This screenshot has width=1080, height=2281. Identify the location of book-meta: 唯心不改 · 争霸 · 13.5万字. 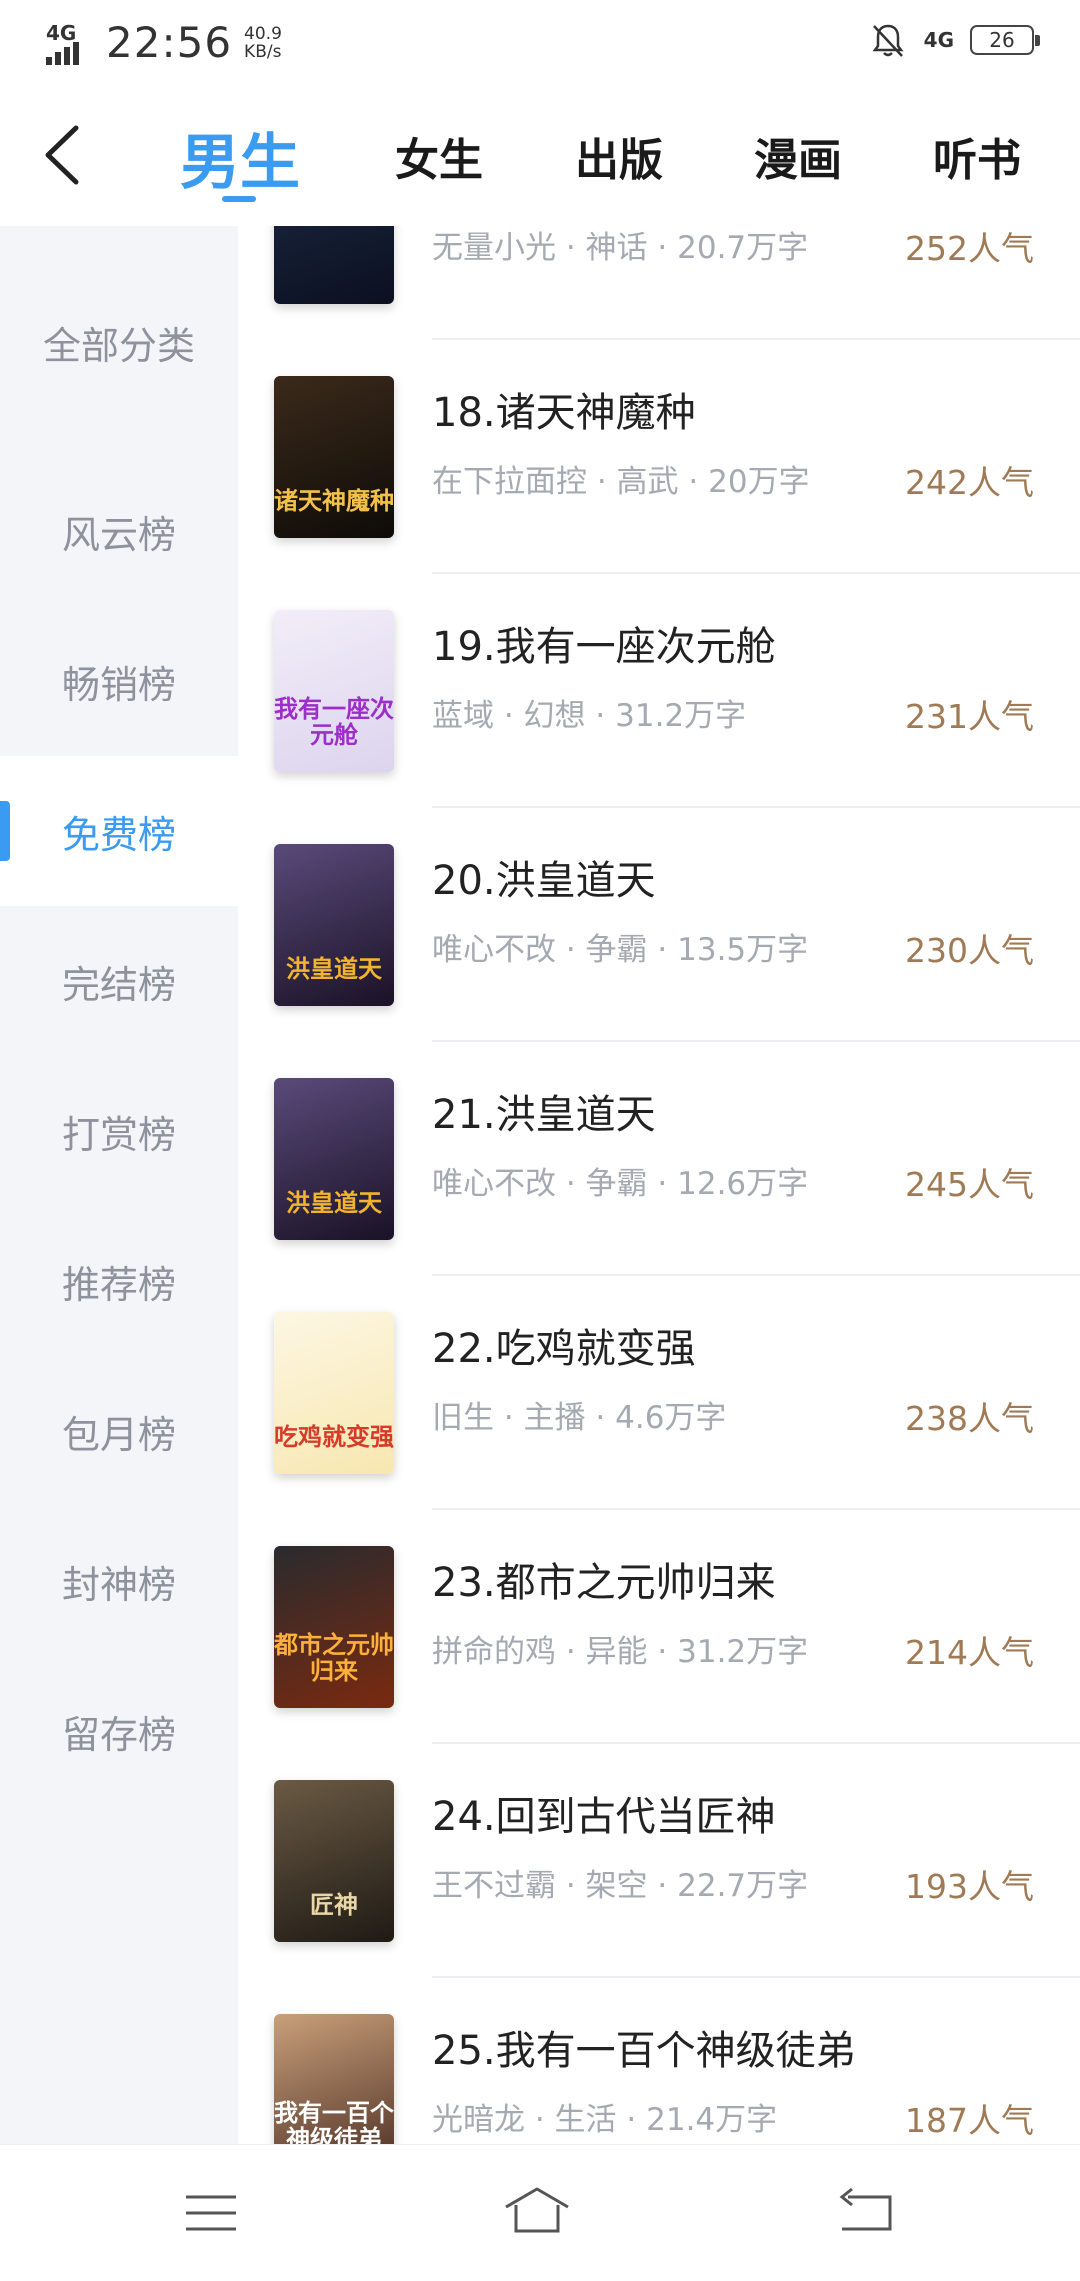
(620, 950).